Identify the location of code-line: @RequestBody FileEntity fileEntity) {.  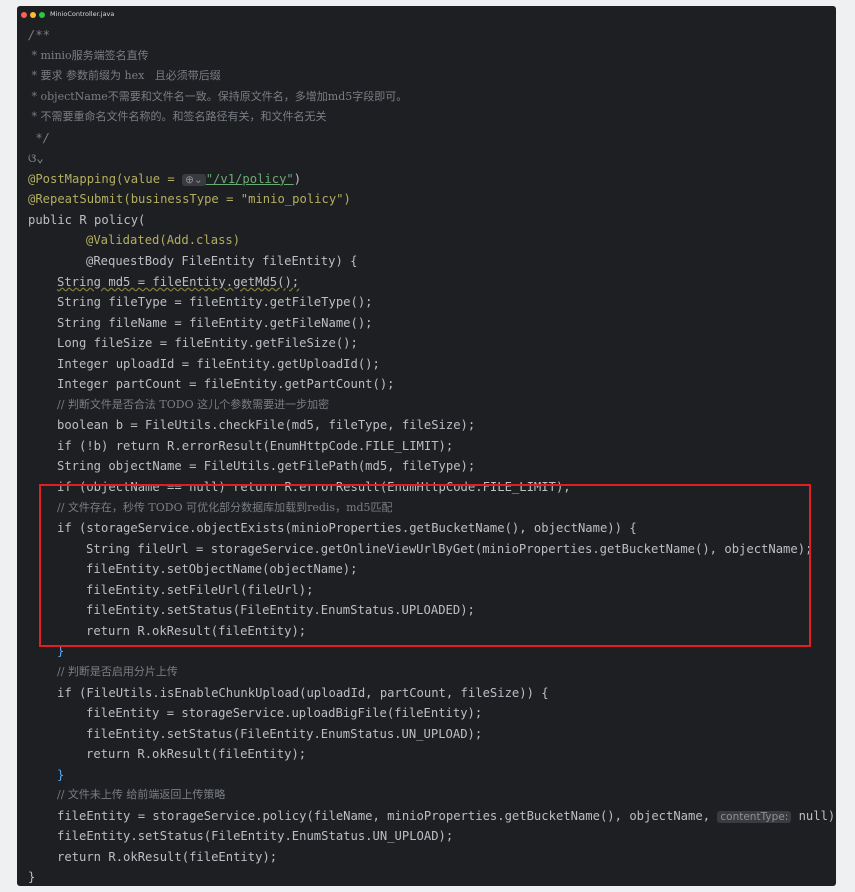
(222, 261).